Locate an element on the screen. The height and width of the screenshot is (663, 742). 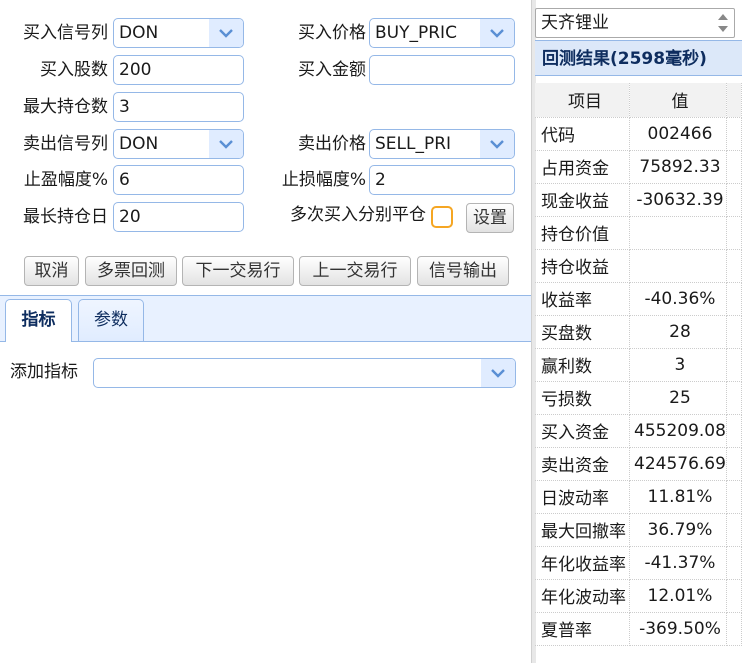
take-profit-label: 止盈幅度% is located at coordinates (65, 180).